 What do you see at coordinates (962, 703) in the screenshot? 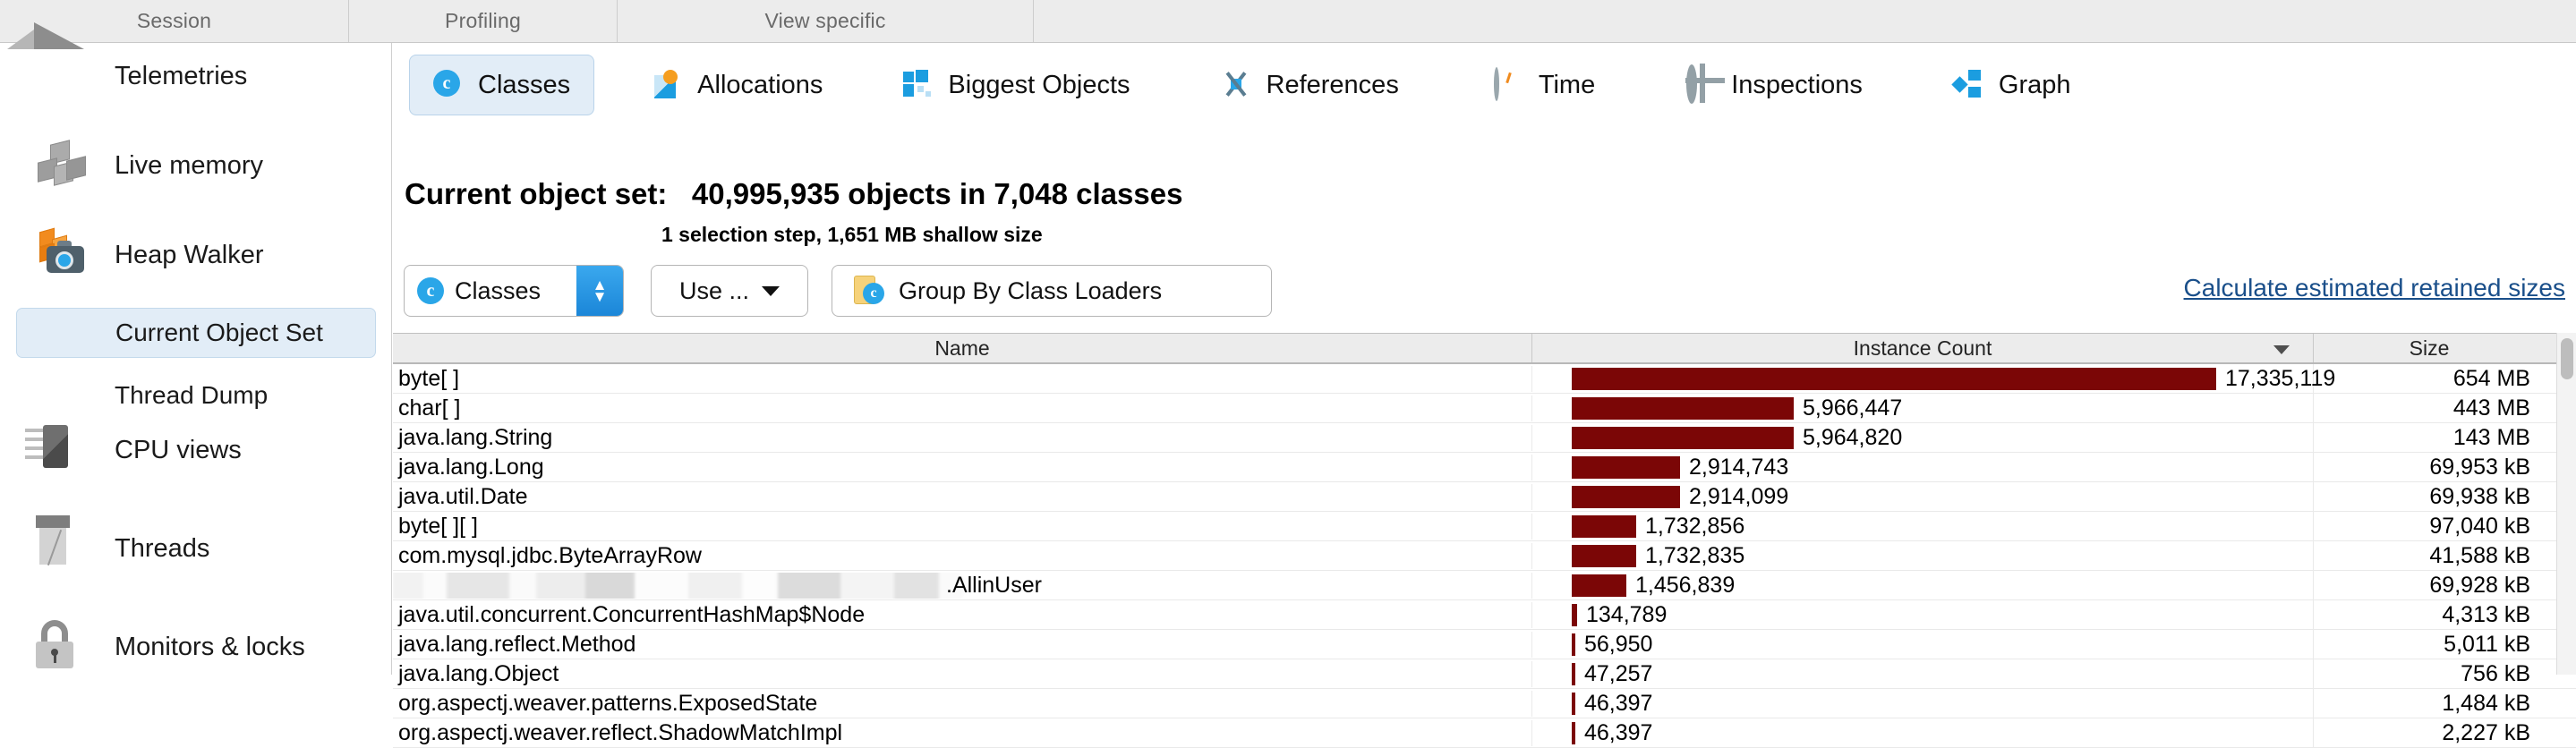
I see `cell-class-name: org.aspectj.weaver.patterns.ExposedState` at bounding box center [962, 703].